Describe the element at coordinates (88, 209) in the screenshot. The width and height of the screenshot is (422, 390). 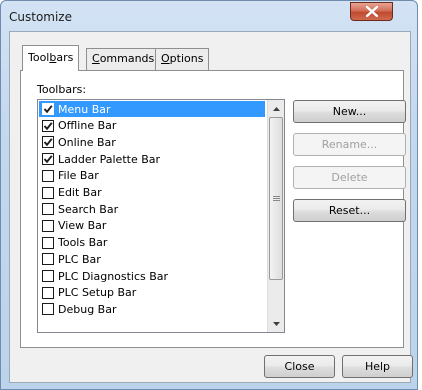
I see `list-item-label: Search Bar` at that location.